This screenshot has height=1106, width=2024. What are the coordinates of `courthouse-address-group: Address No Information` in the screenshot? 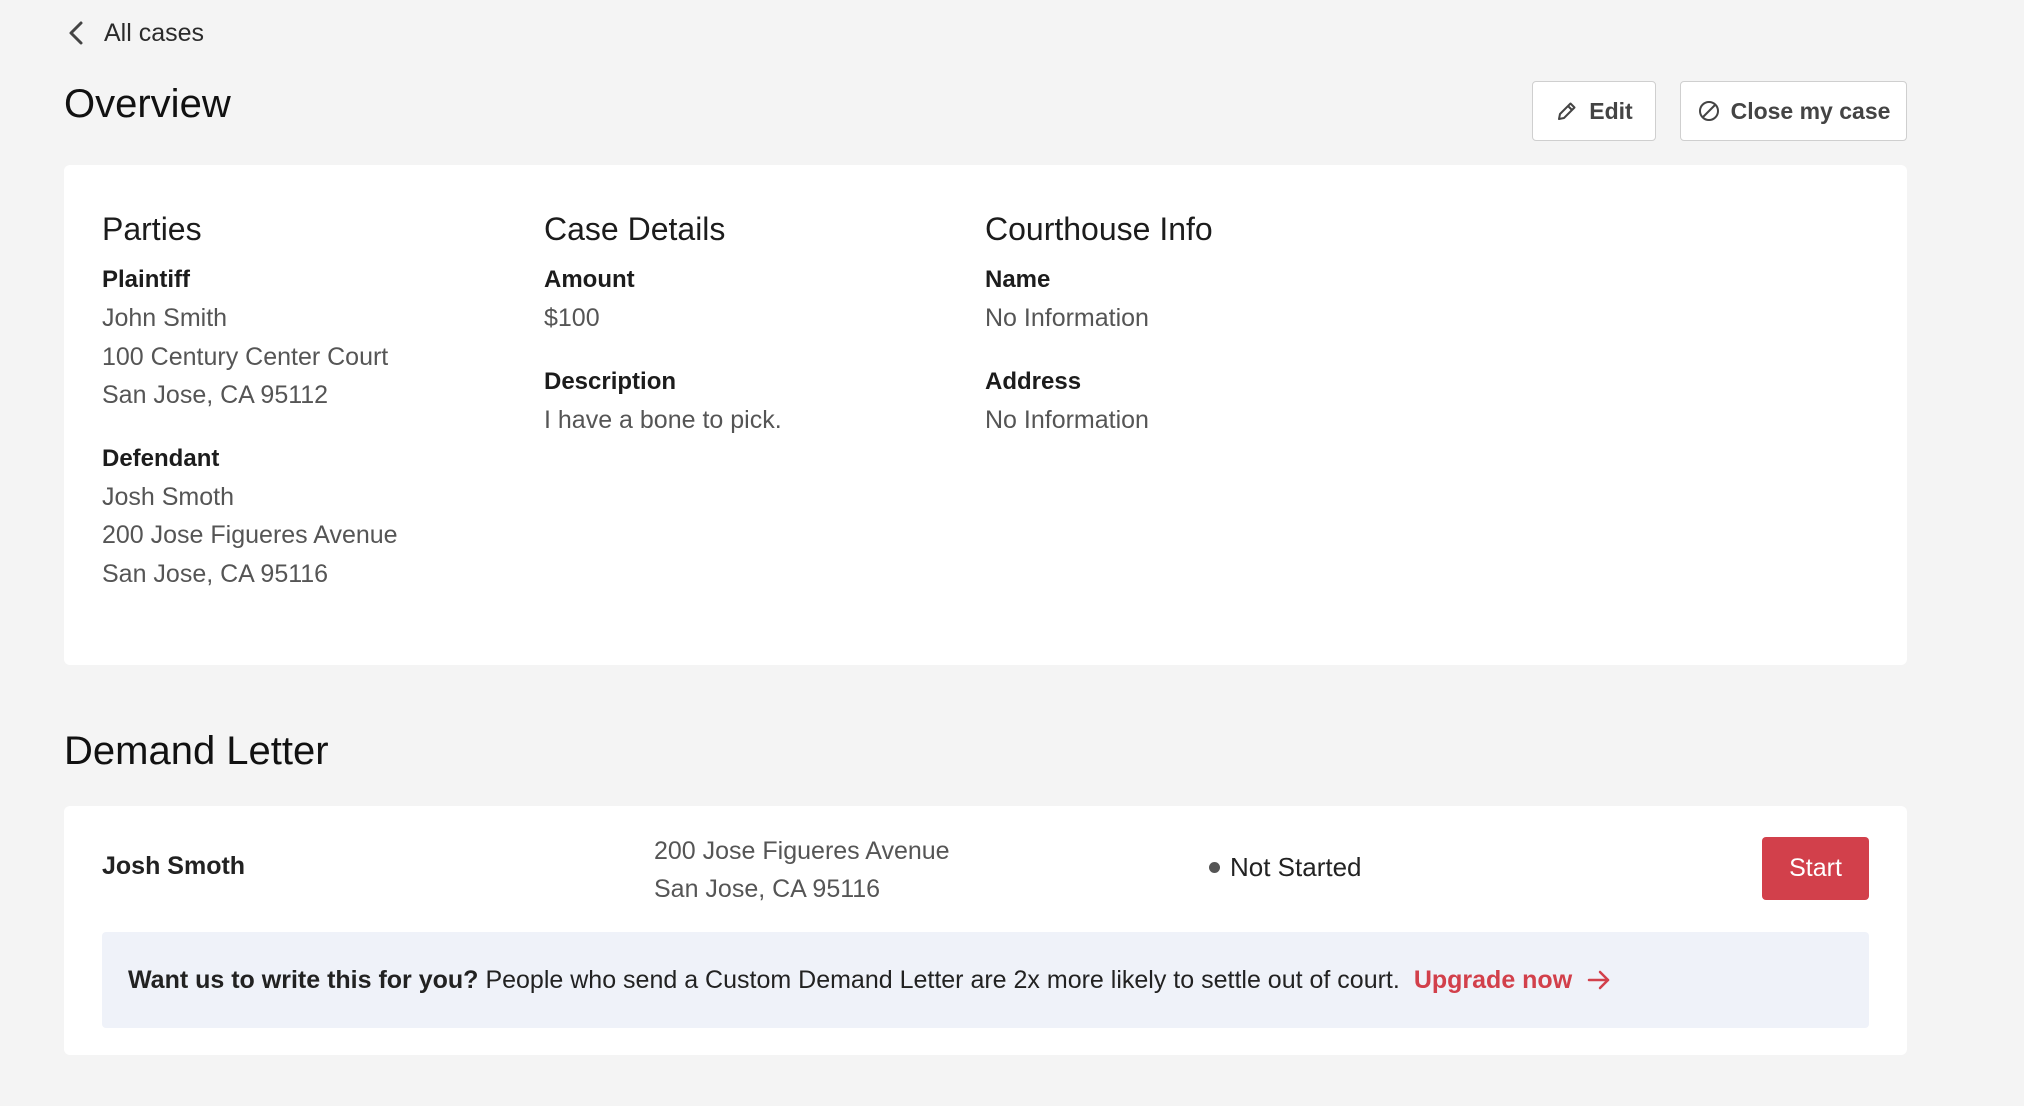 It's located at (1099, 401).